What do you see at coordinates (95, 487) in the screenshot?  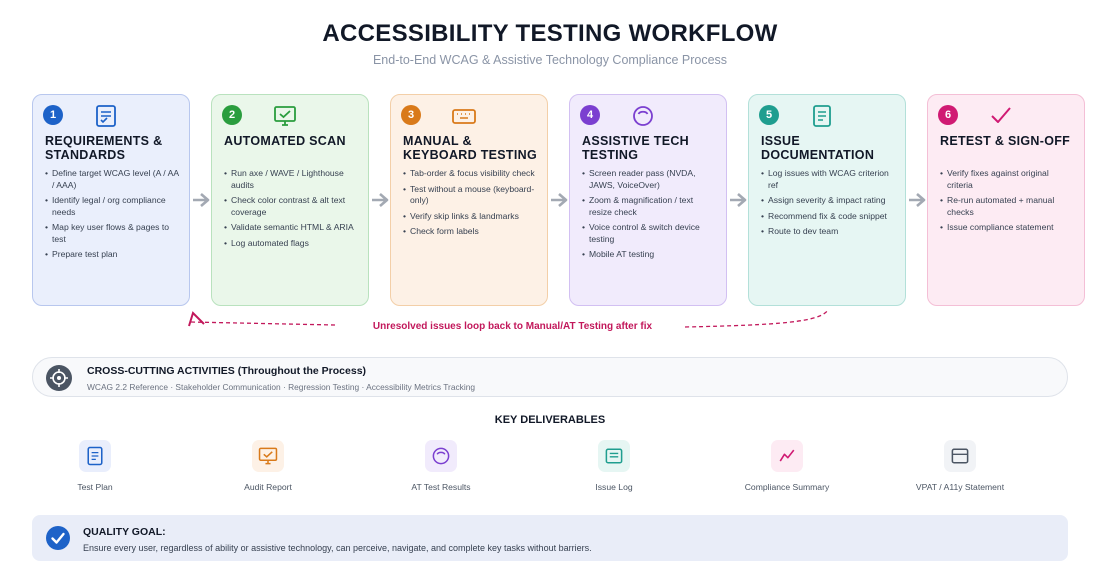 I see `deliverable-label: Test Plan` at bounding box center [95, 487].